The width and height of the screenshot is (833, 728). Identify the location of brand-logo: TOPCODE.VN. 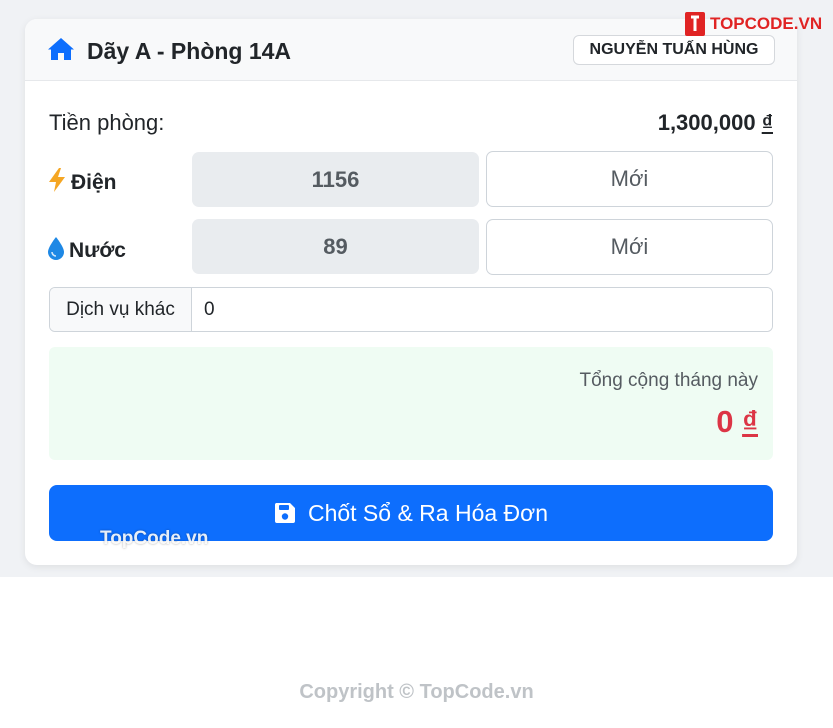
(753, 24).